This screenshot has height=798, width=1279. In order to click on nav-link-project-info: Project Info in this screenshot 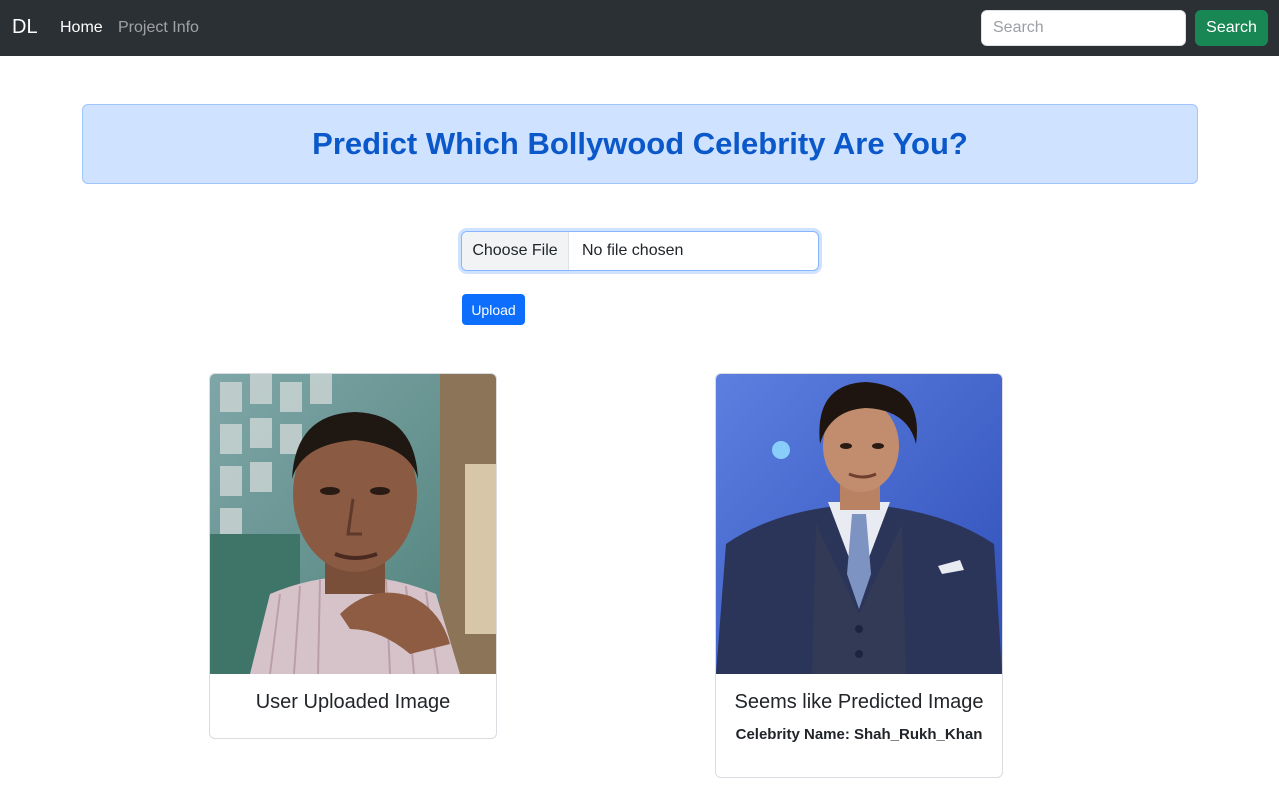, I will do `click(158, 28)`.